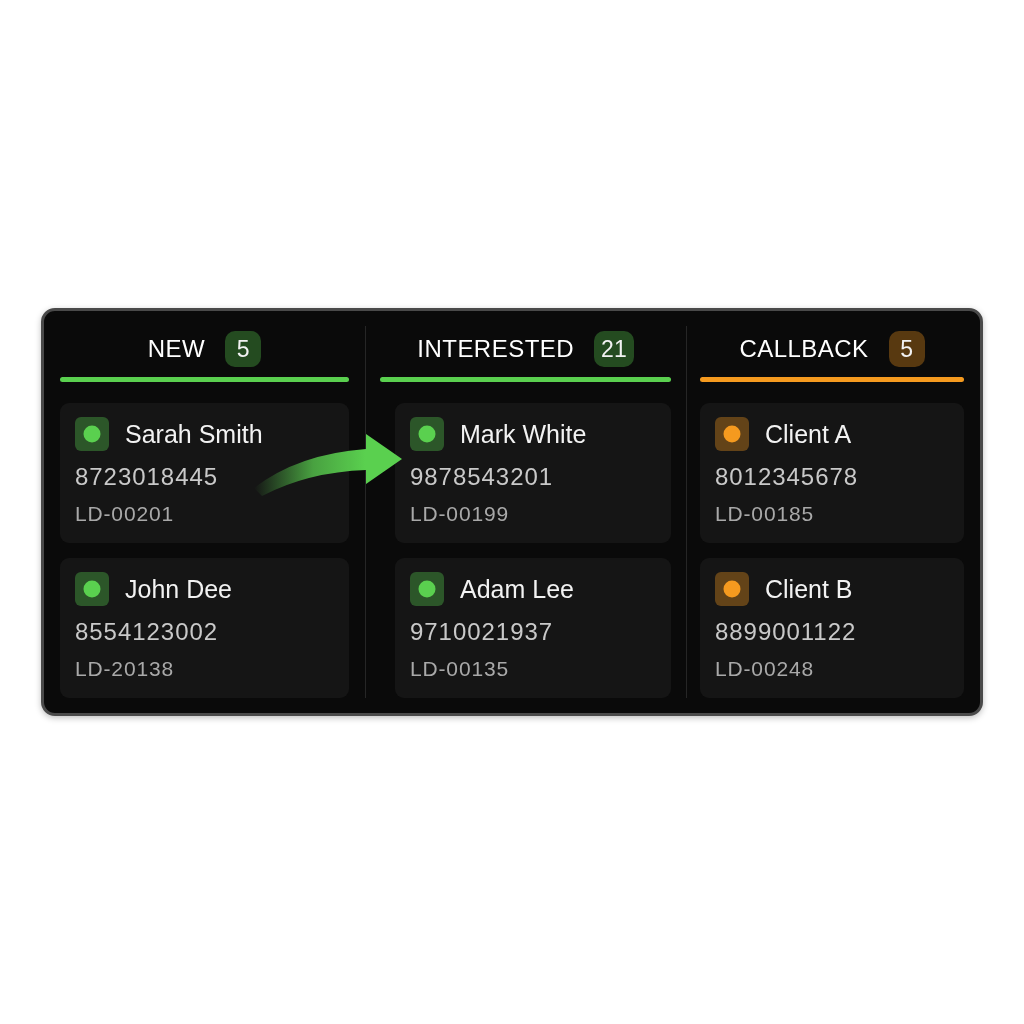 The height and width of the screenshot is (1024, 1024). I want to click on column-title: NEW, so click(176, 349).